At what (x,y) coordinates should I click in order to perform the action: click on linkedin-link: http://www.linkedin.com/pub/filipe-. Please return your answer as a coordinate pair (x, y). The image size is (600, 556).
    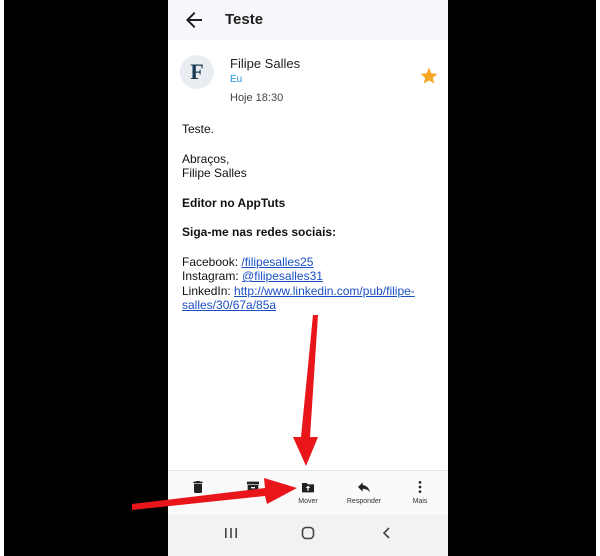
    Looking at the image, I should click on (324, 291).